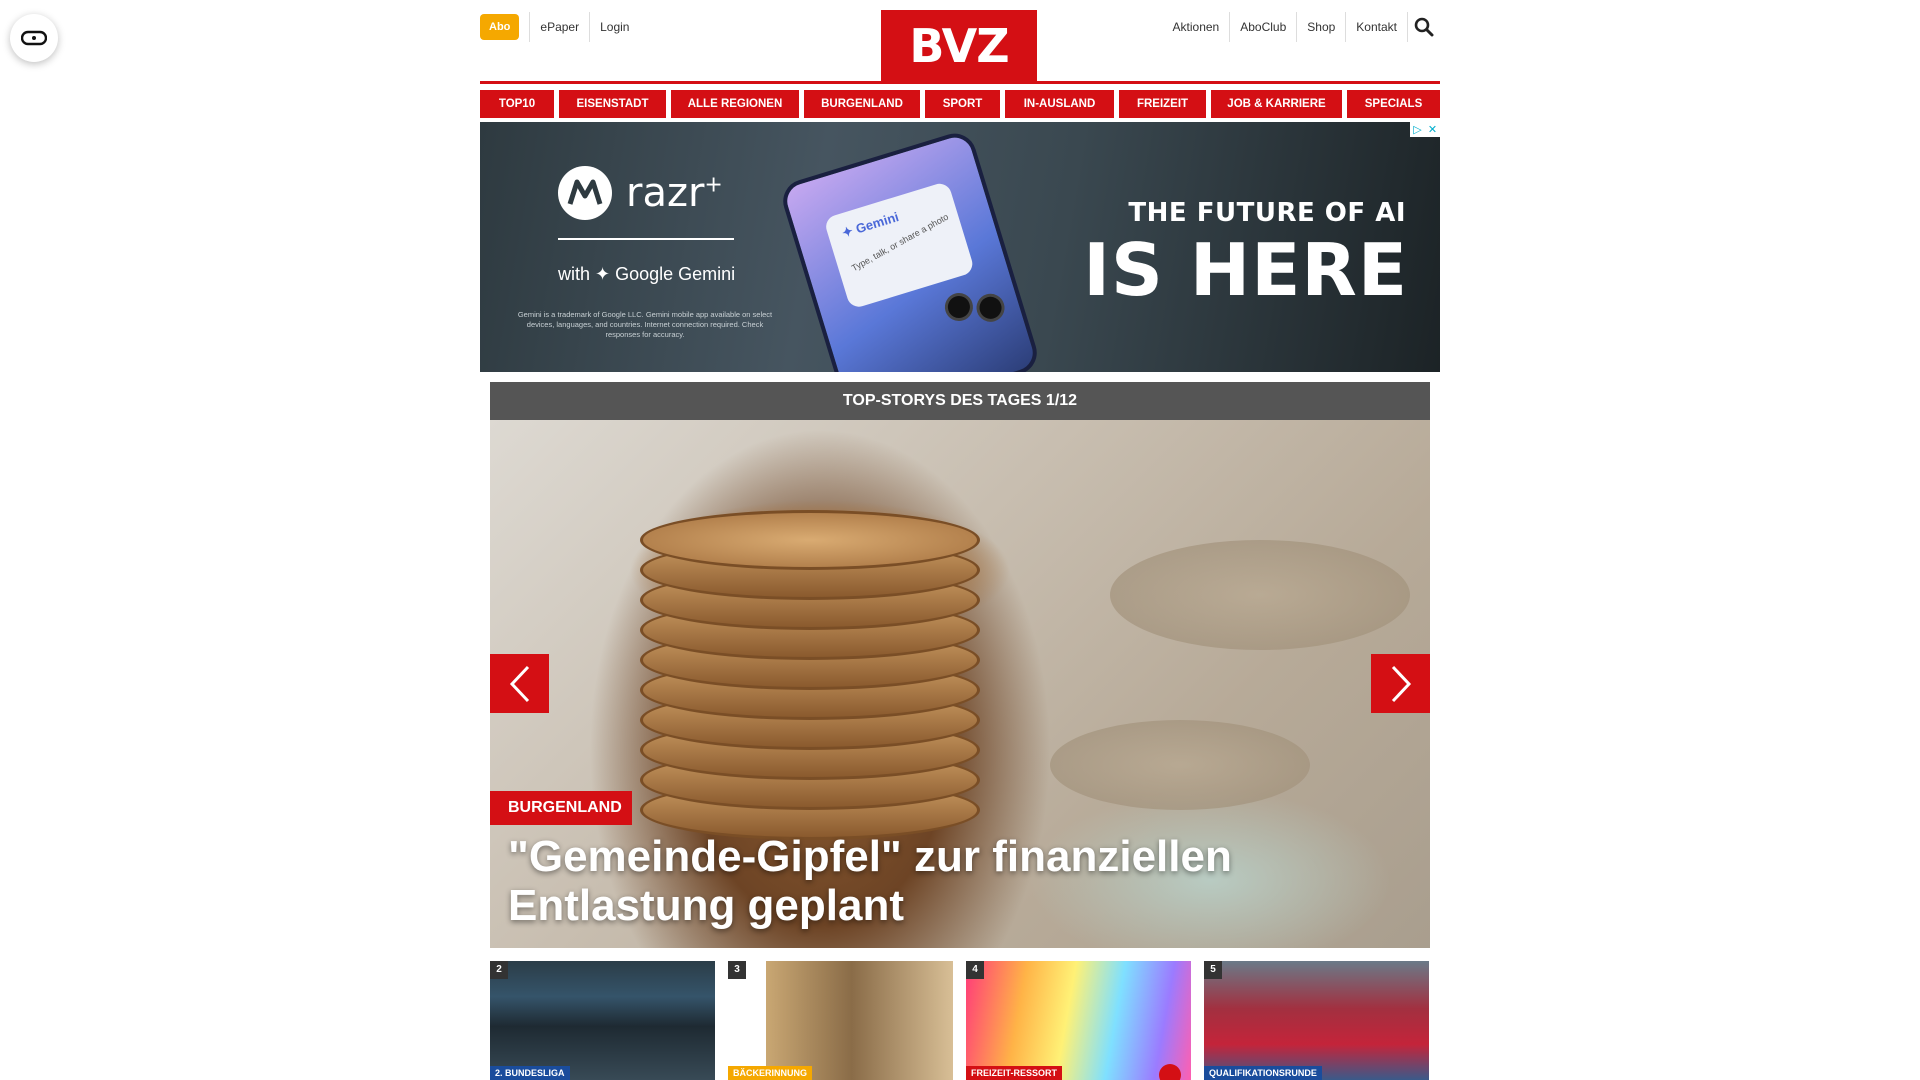 This screenshot has height=1080, width=1920. Describe the element at coordinates (1316, 1020) in the screenshot. I see `story-thumbnail: 5 QUALIFIKATIONSRUNDE` at that location.